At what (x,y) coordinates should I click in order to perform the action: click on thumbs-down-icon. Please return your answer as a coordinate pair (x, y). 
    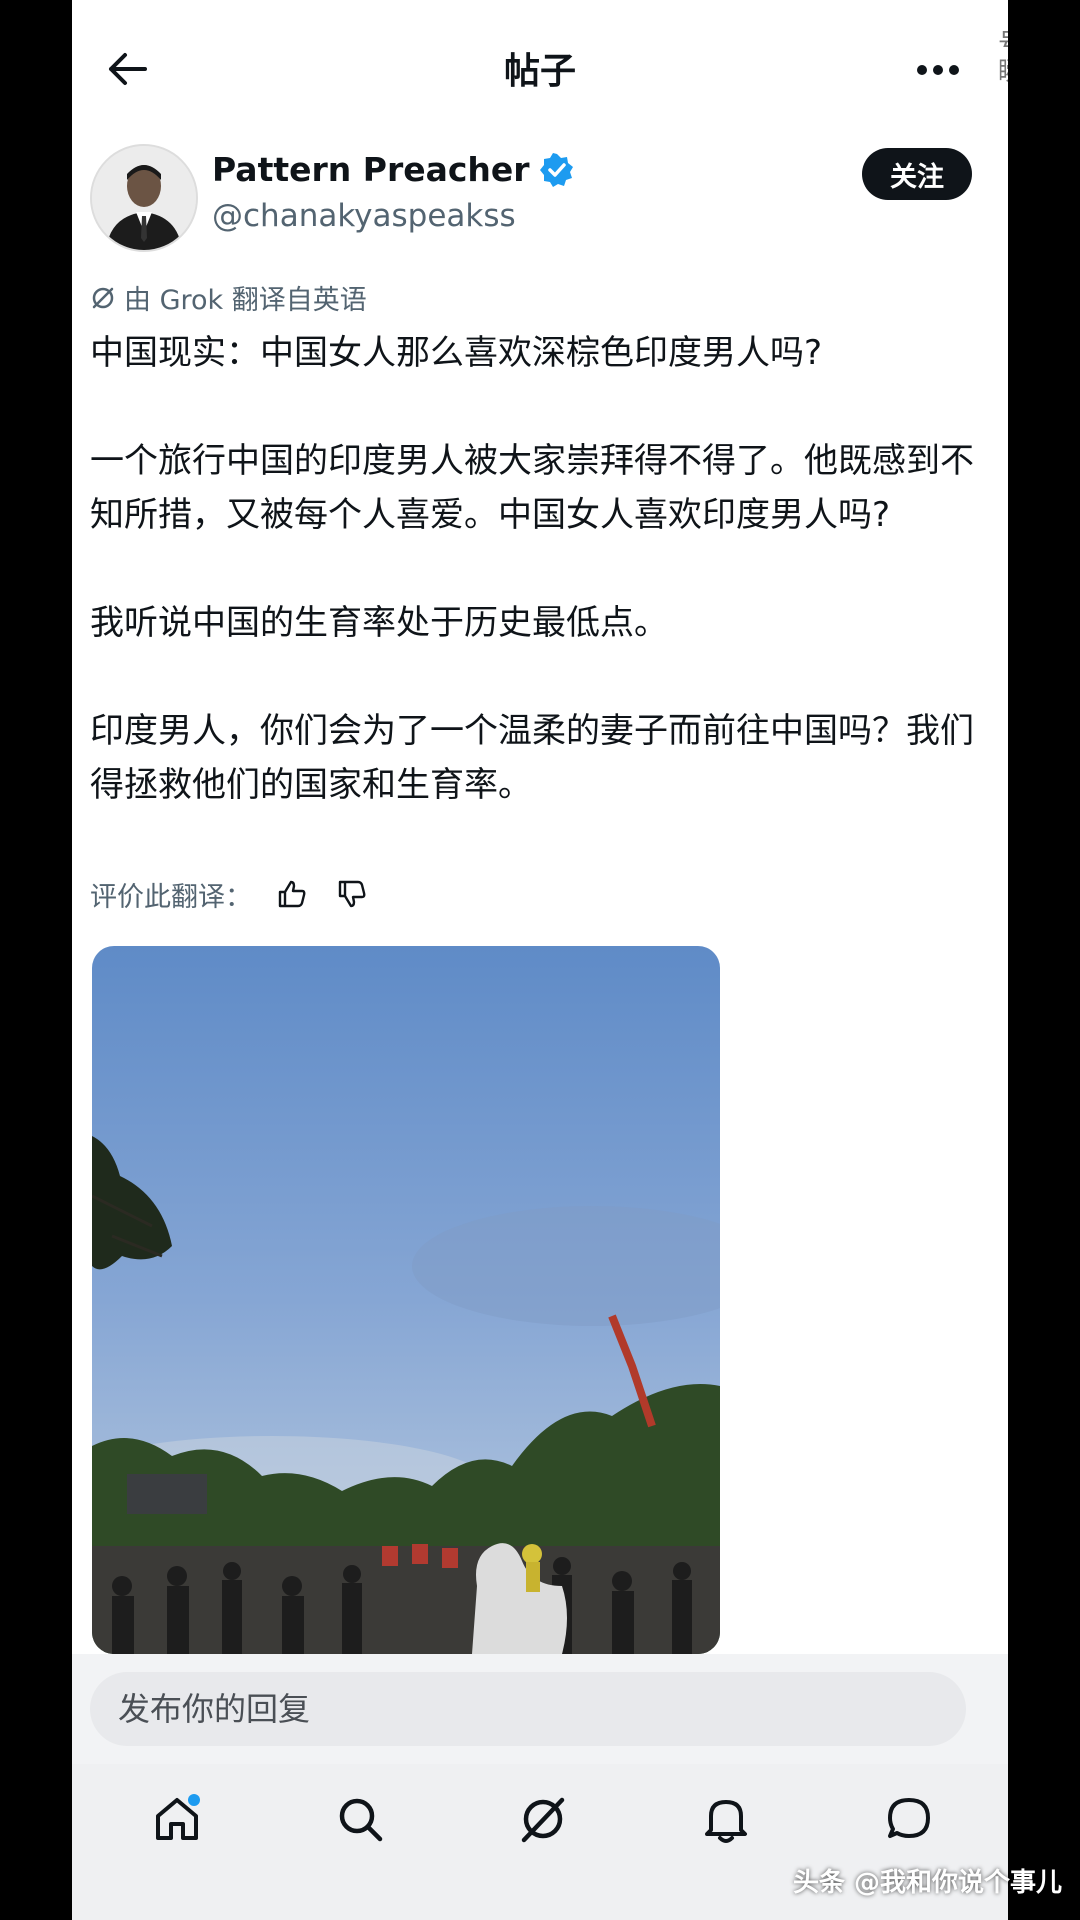
    Looking at the image, I should click on (352, 894).